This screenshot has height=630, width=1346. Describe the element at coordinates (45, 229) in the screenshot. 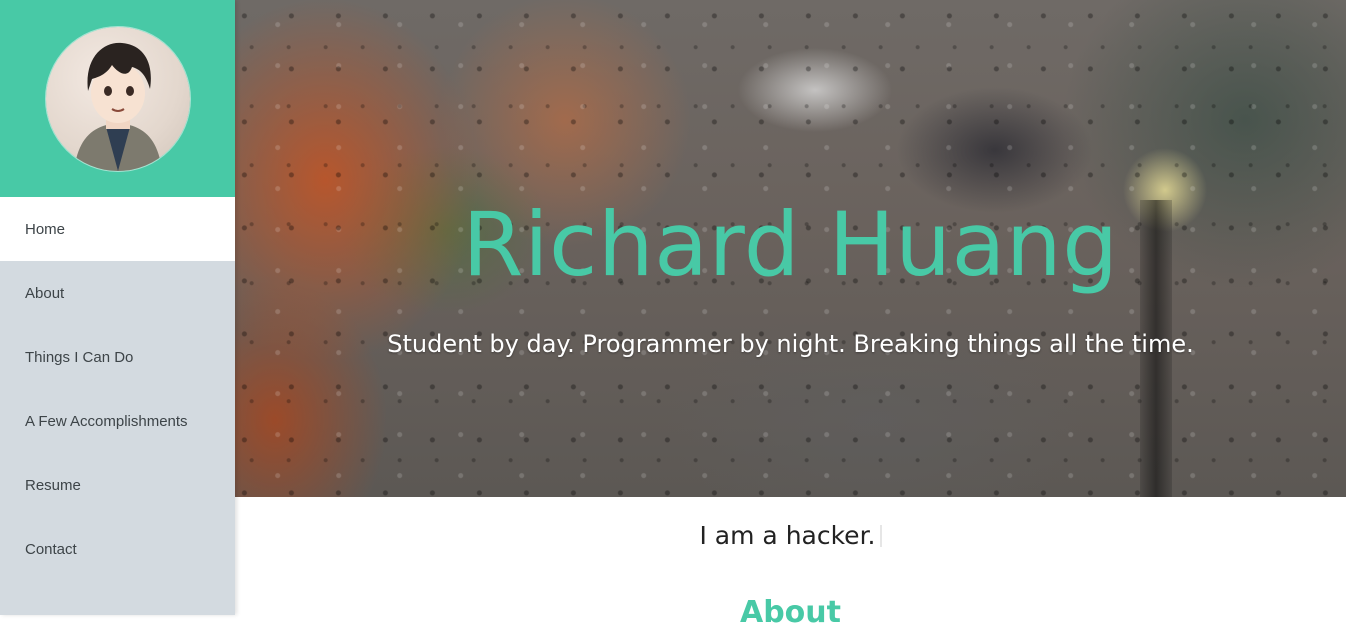

I see `sidebar-item-label: Home` at that location.